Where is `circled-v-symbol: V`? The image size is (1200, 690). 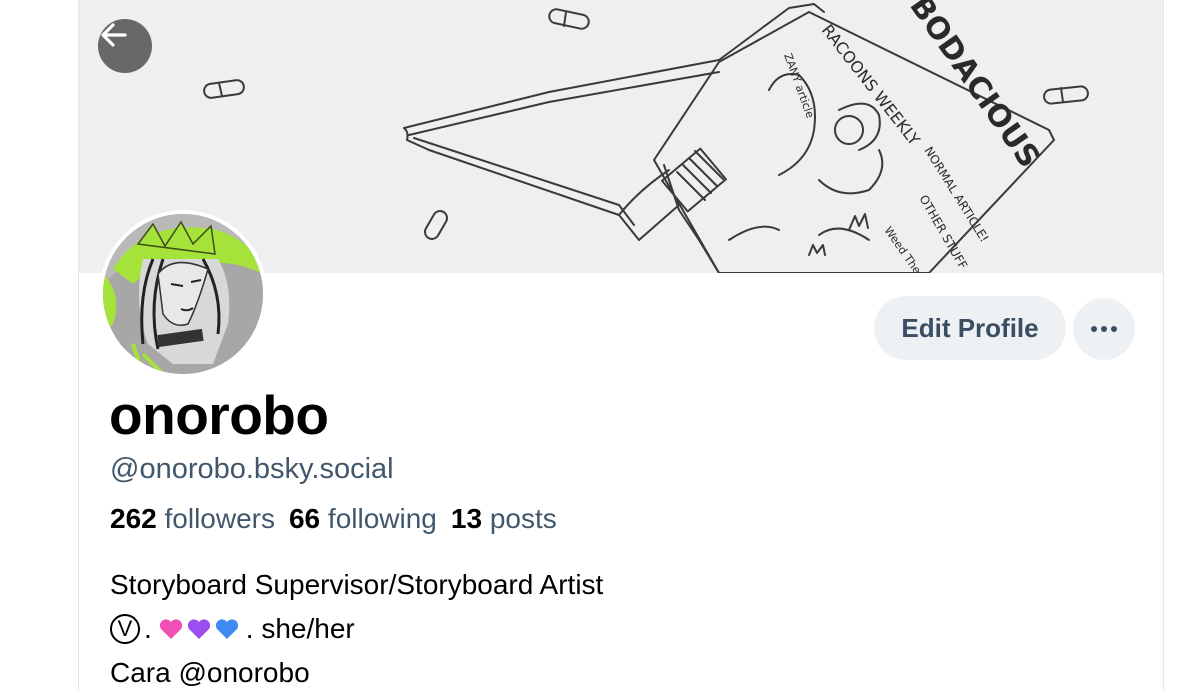
circled-v-symbol: V is located at coordinates (125, 629).